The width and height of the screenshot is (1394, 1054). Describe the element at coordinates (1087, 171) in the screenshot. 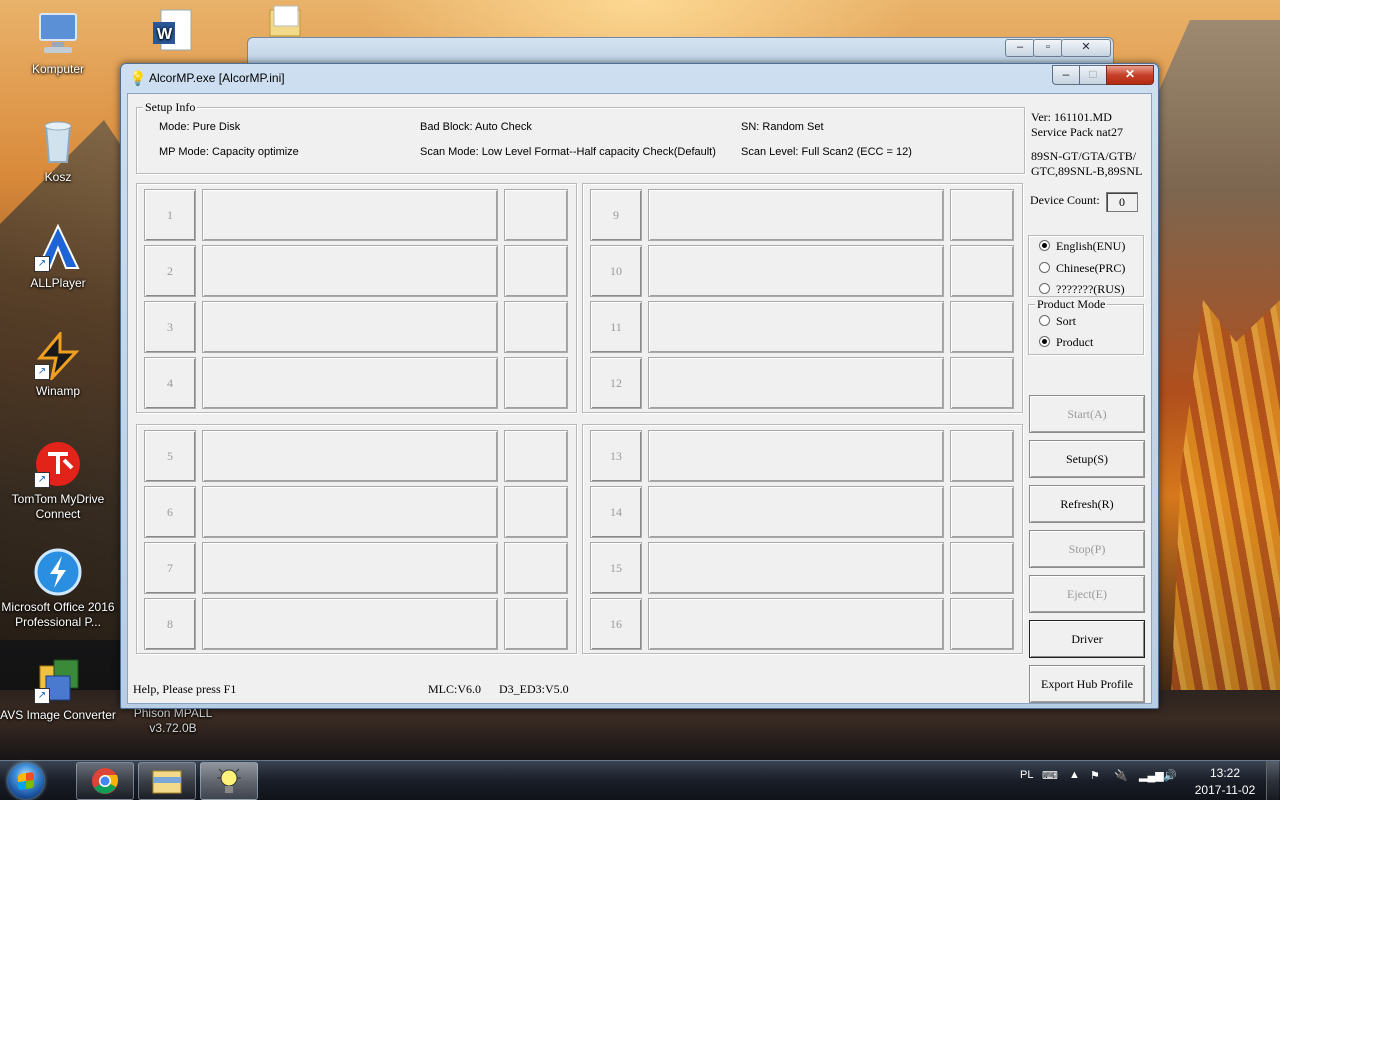

I see `models-text-2: GTC,89SNL-B,89SNL` at that location.